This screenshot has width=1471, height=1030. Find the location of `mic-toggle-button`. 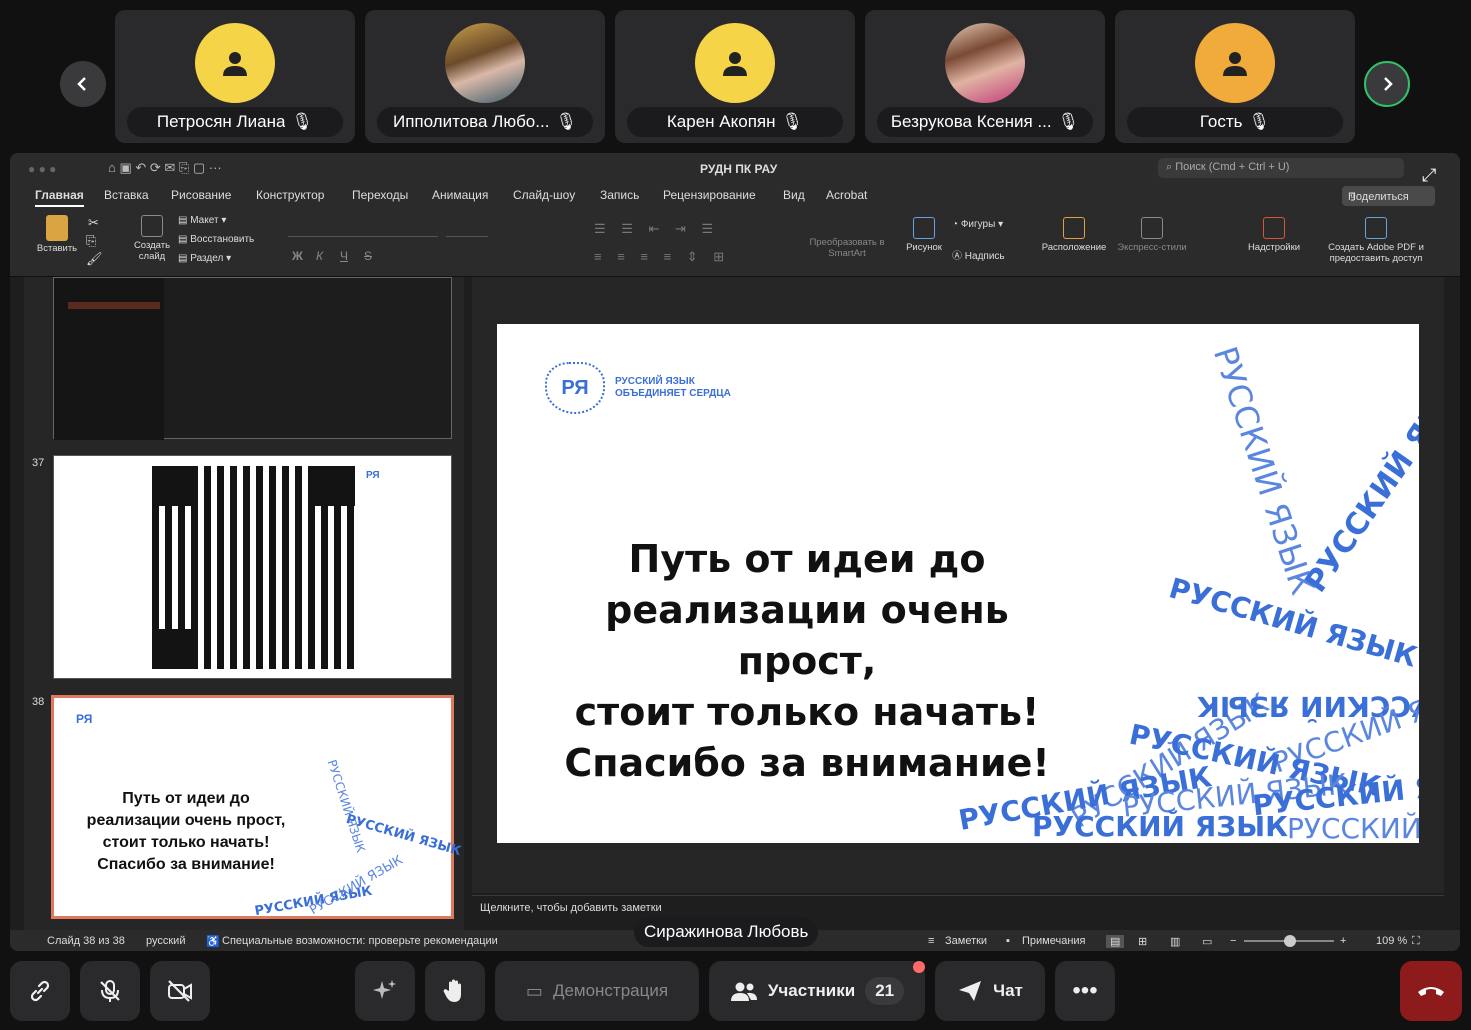

mic-toggle-button is located at coordinates (110, 991).